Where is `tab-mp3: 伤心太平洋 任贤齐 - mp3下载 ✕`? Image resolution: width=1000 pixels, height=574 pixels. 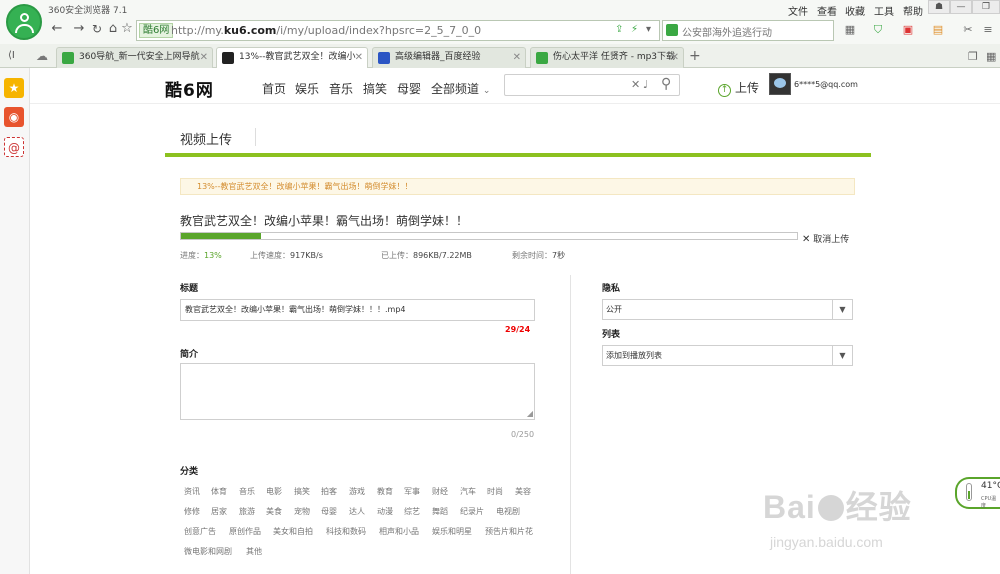 tab-mp3: 伤心太平洋 任贤齐 - mp3下载 ✕ is located at coordinates (607, 57).